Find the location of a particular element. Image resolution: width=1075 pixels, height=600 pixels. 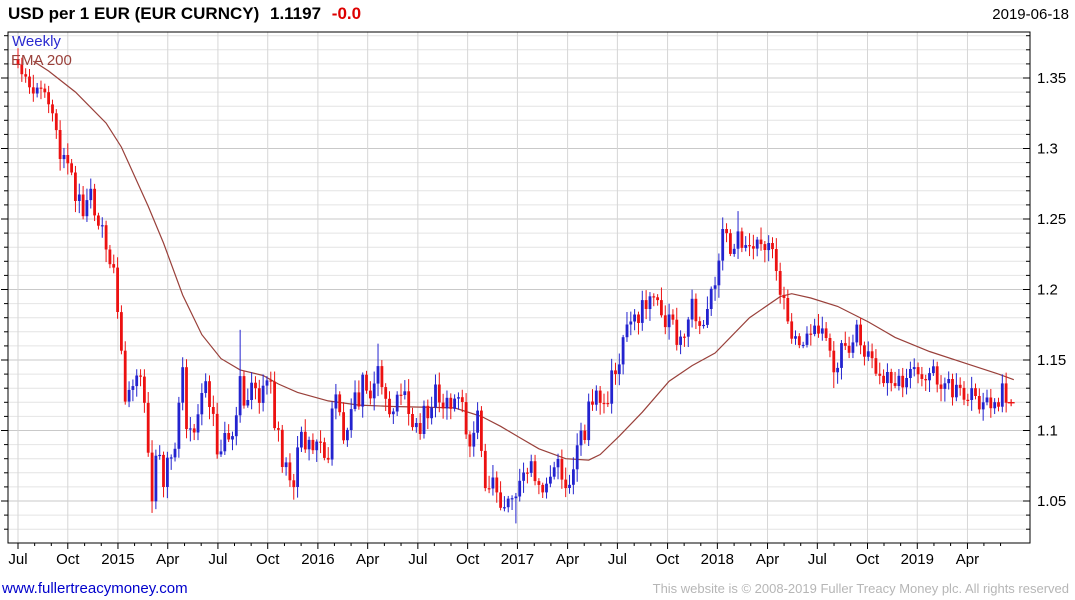

y-axis-tick-label: 1.05 is located at coordinates (1051, 501).